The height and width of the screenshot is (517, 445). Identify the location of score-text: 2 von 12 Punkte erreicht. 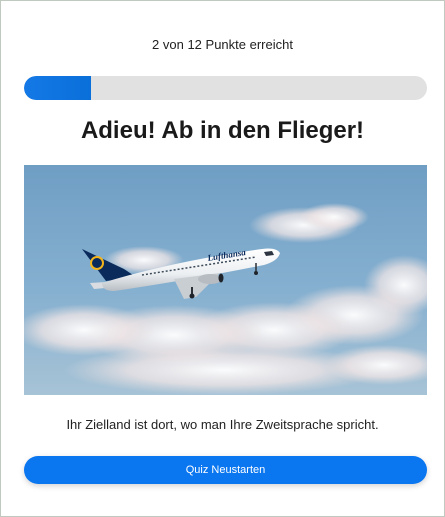
(222, 44).